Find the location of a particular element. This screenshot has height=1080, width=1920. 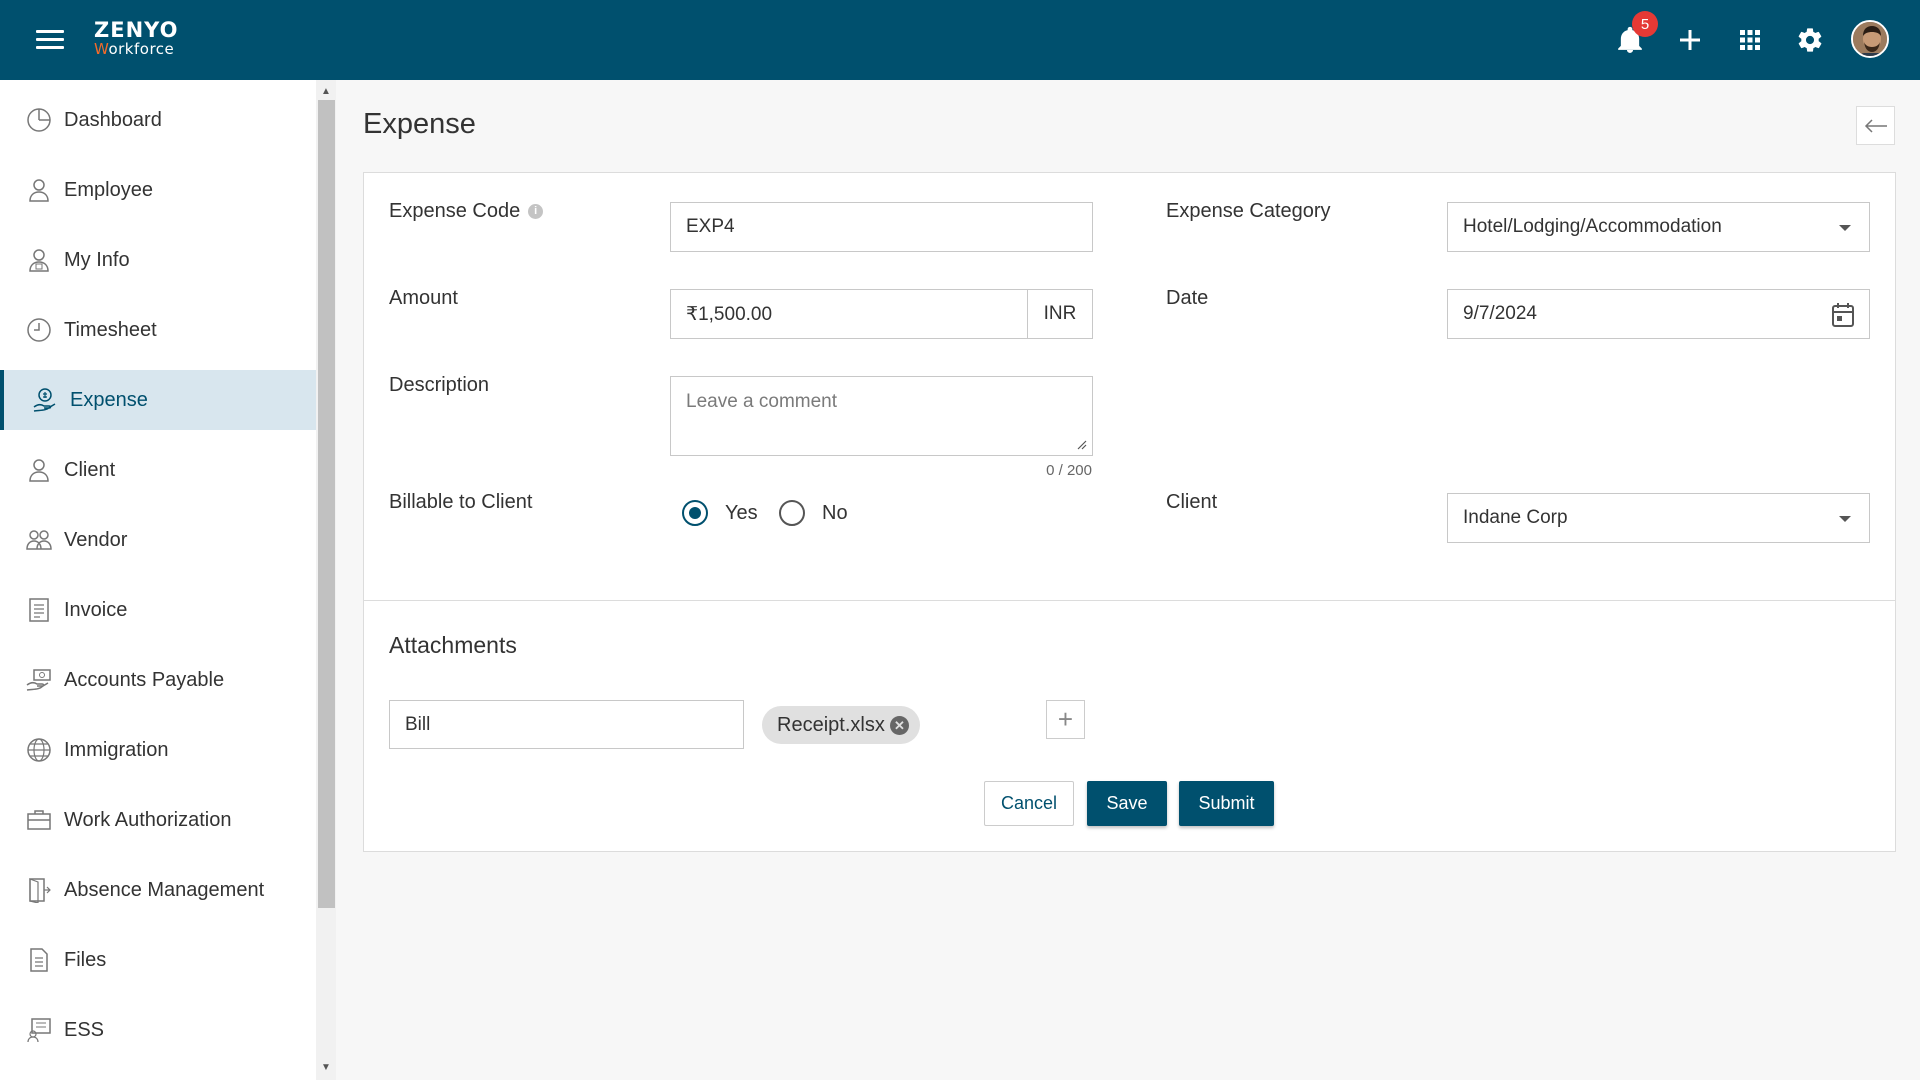

amount-value: ₹1,500.00 is located at coordinates (729, 314).